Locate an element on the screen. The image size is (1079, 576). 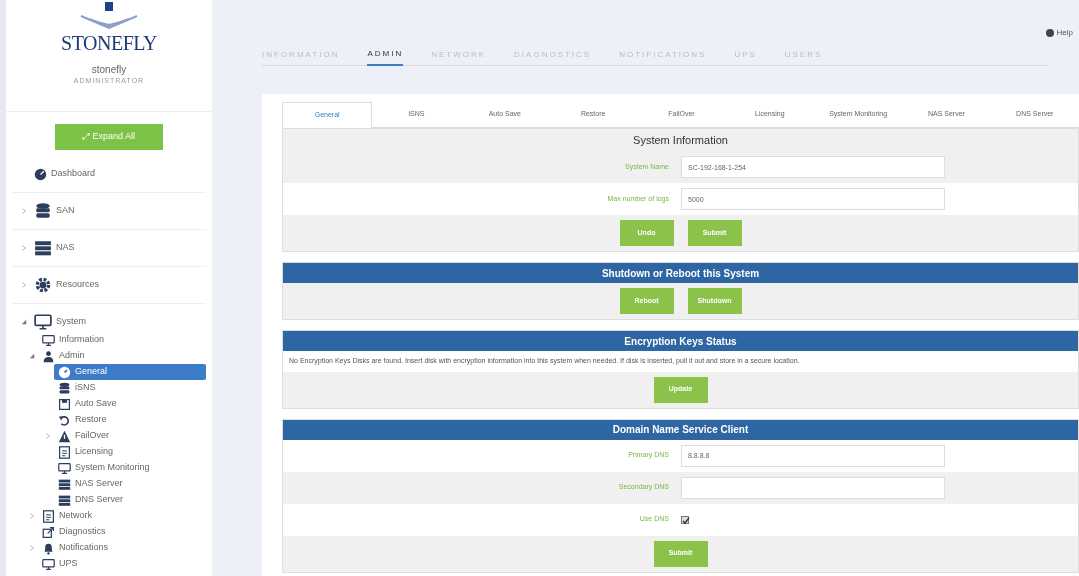
panel-header: Shutdown or Reboot this System is located at coordinates (680, 273).